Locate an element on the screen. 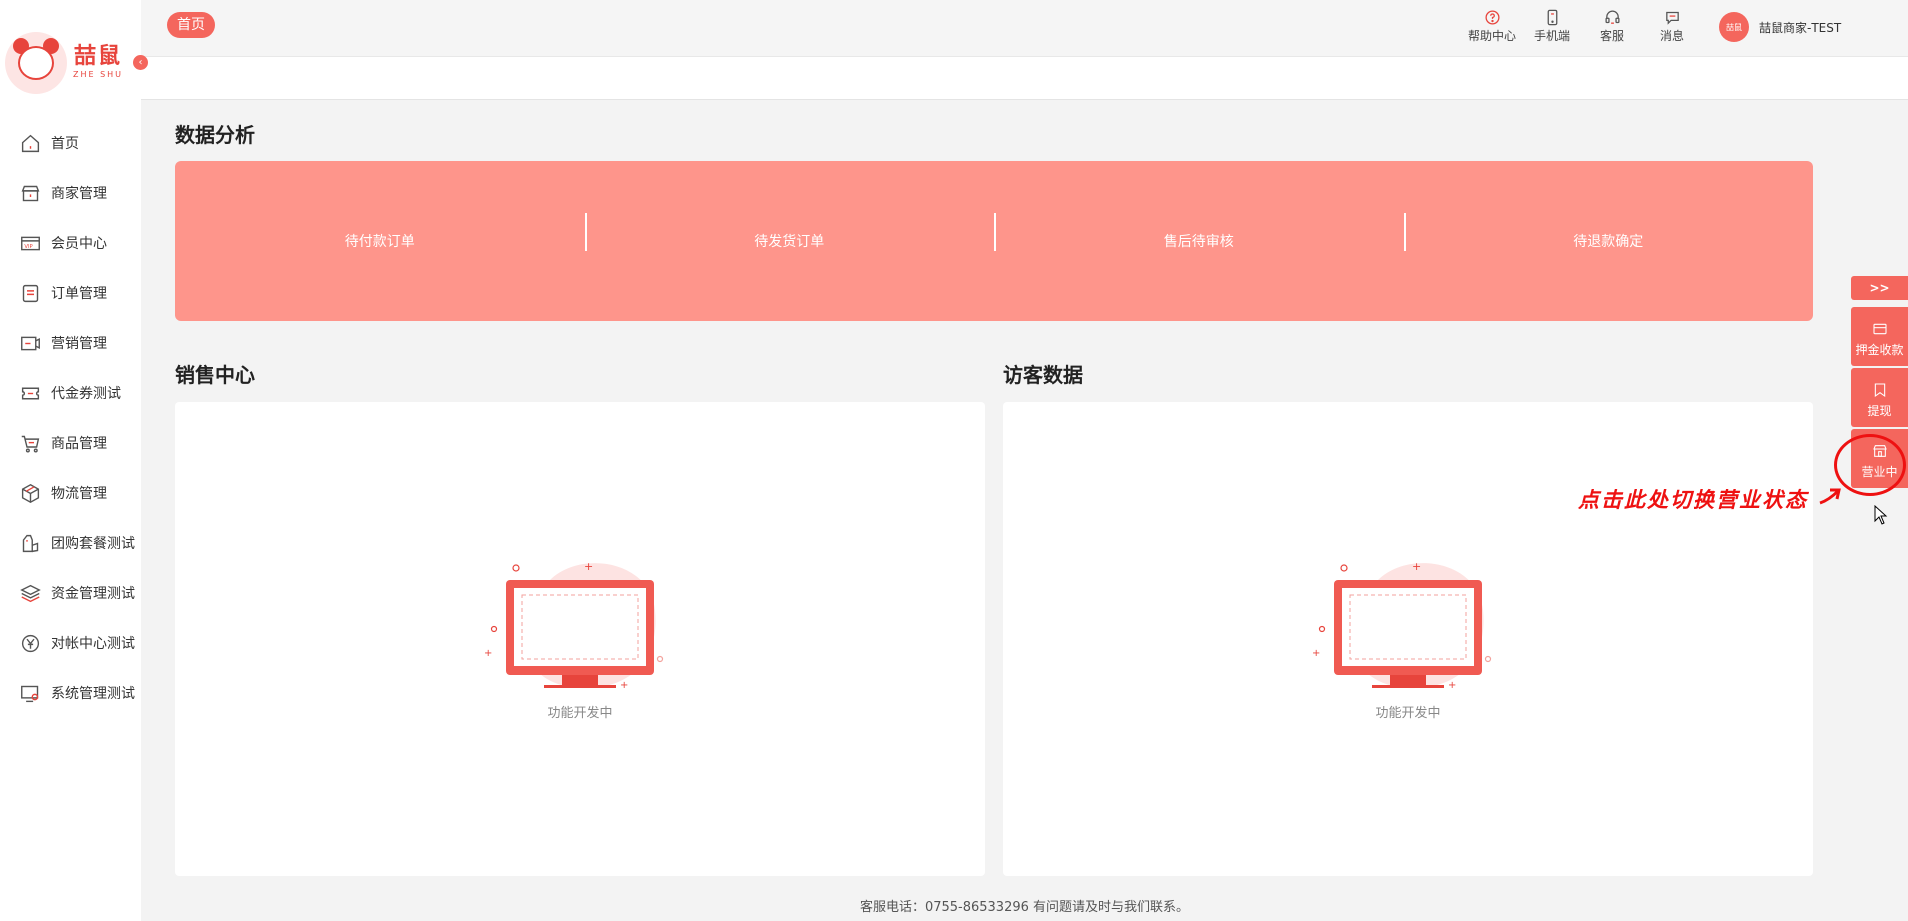 The height and width of the screenshot is (921, 1908). visitor-data-title: 访客数据 is located at coordinates (1043, 375).